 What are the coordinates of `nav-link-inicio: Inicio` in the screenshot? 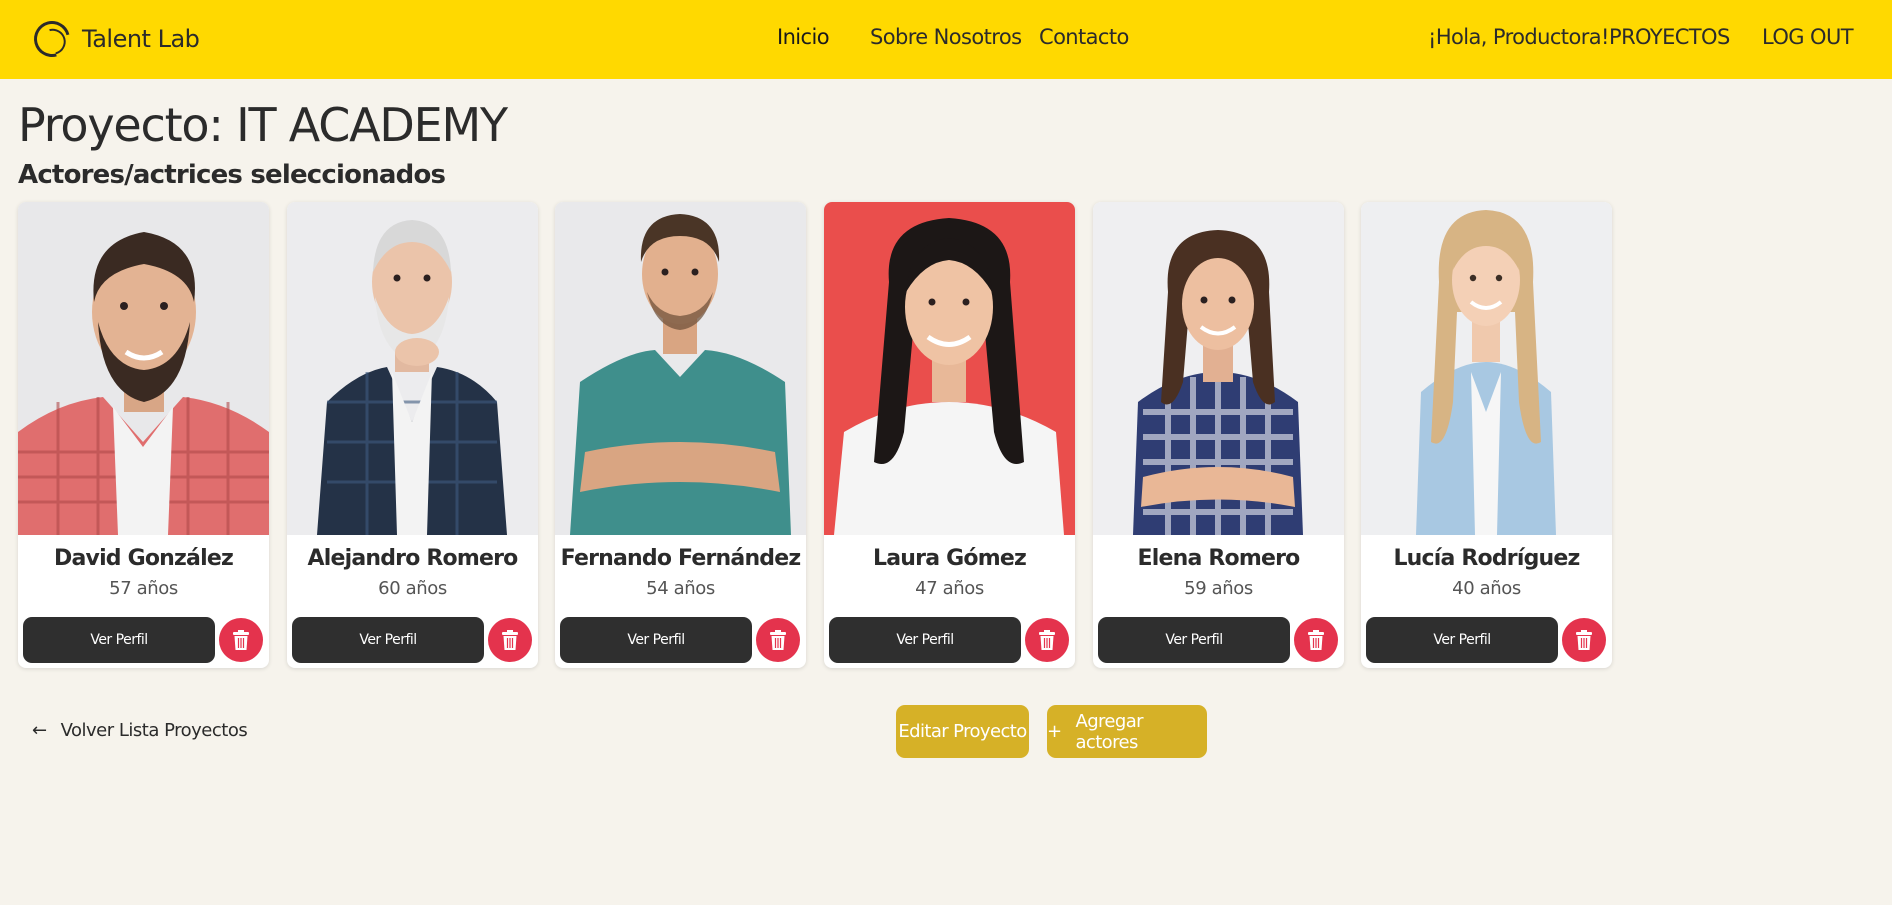 It's located at (803, 37).